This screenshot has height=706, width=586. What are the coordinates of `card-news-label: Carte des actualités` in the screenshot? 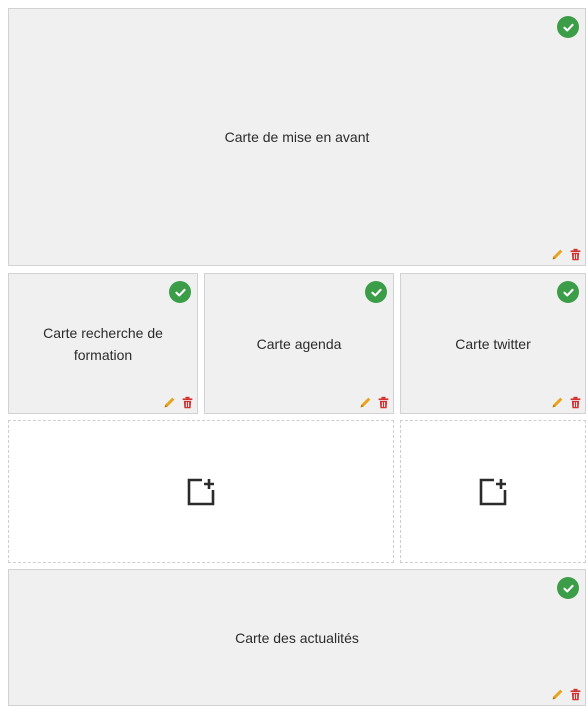 It's located at (297, 637).